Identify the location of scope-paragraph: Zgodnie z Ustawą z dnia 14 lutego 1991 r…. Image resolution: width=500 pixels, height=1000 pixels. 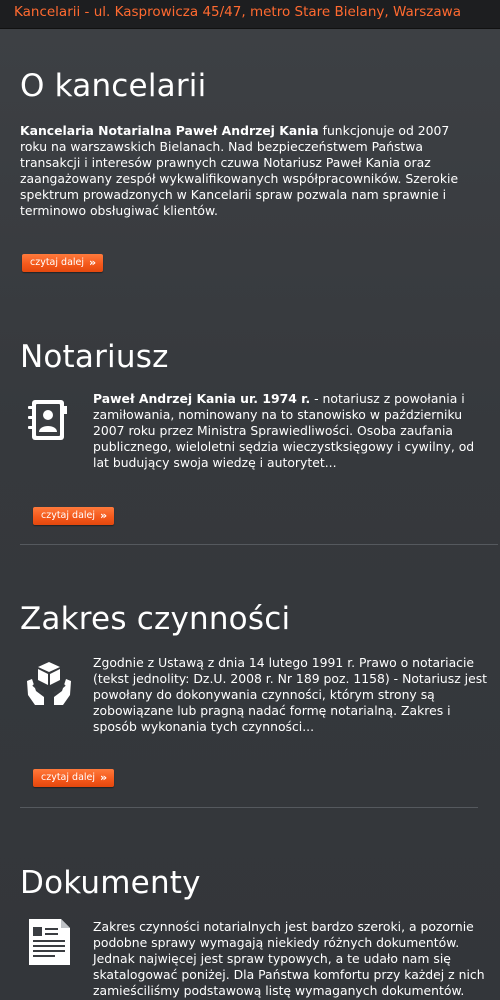
(290, 695).